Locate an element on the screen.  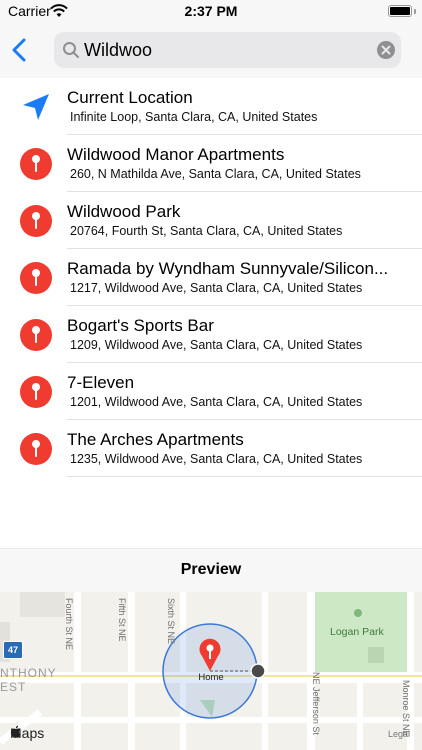
result-title: Current Location is located at coordinates (130, 97).